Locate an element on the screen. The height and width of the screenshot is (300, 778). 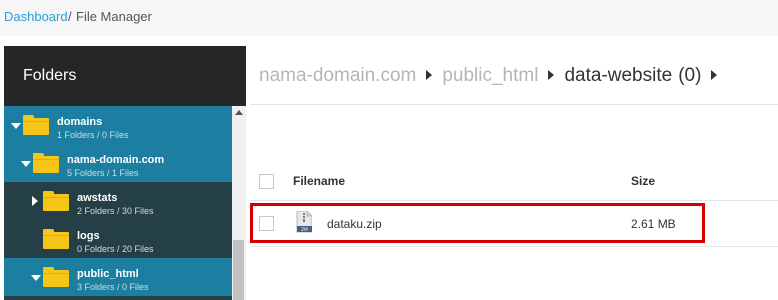
tree-item-meta: 3 Folders / 0 Files is located at coordinates (113, 287).